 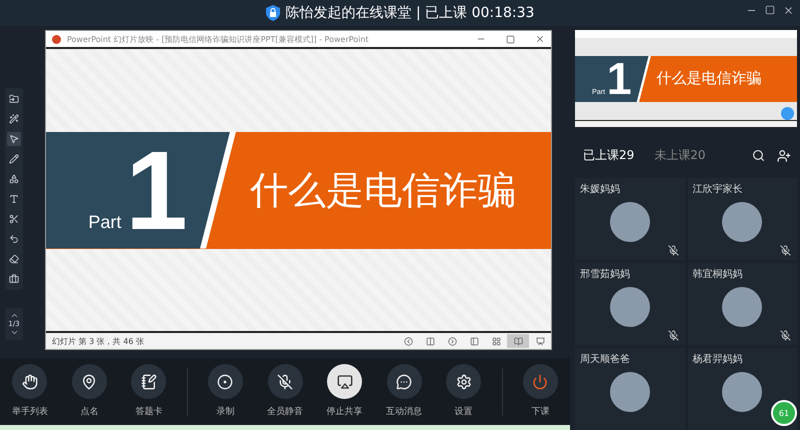 What do you see at coordinates (14, 159) in the screenshot?
I see `pen-tool-button` at bounding box center [14, 159].